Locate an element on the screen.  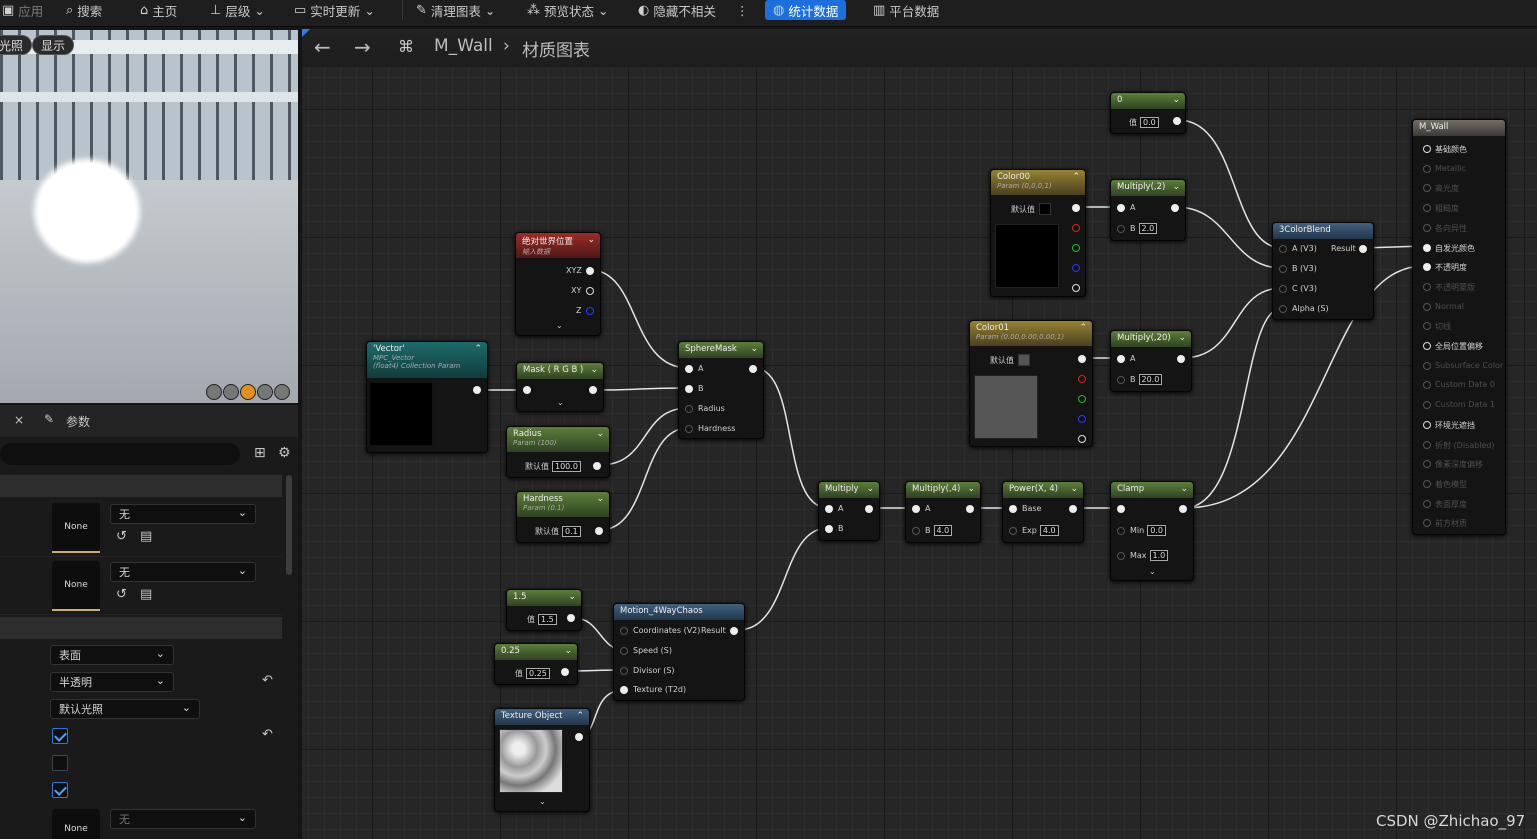
table-view-icon: ⊞ is located at coordinates (260, 453).